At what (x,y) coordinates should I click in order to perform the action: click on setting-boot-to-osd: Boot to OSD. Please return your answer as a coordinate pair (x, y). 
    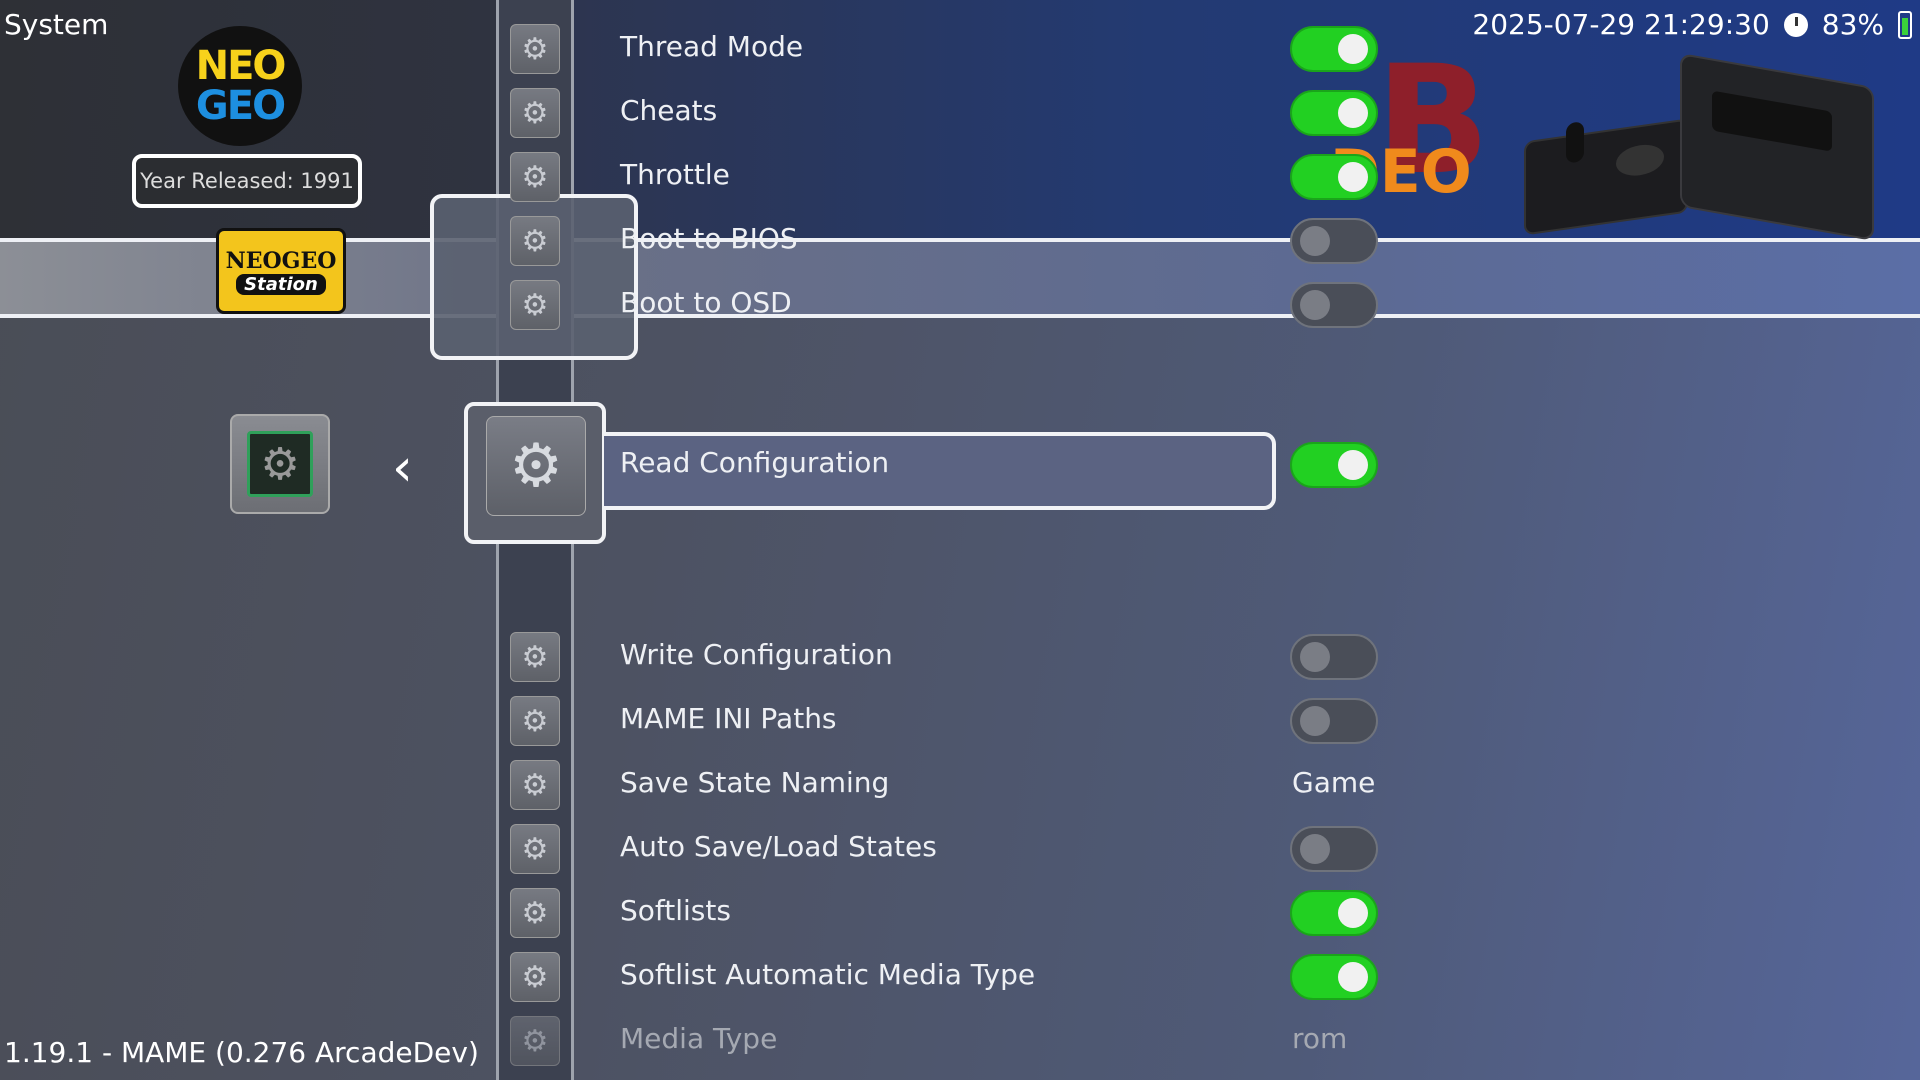
    Looking at the image, I should click on (706, 302).